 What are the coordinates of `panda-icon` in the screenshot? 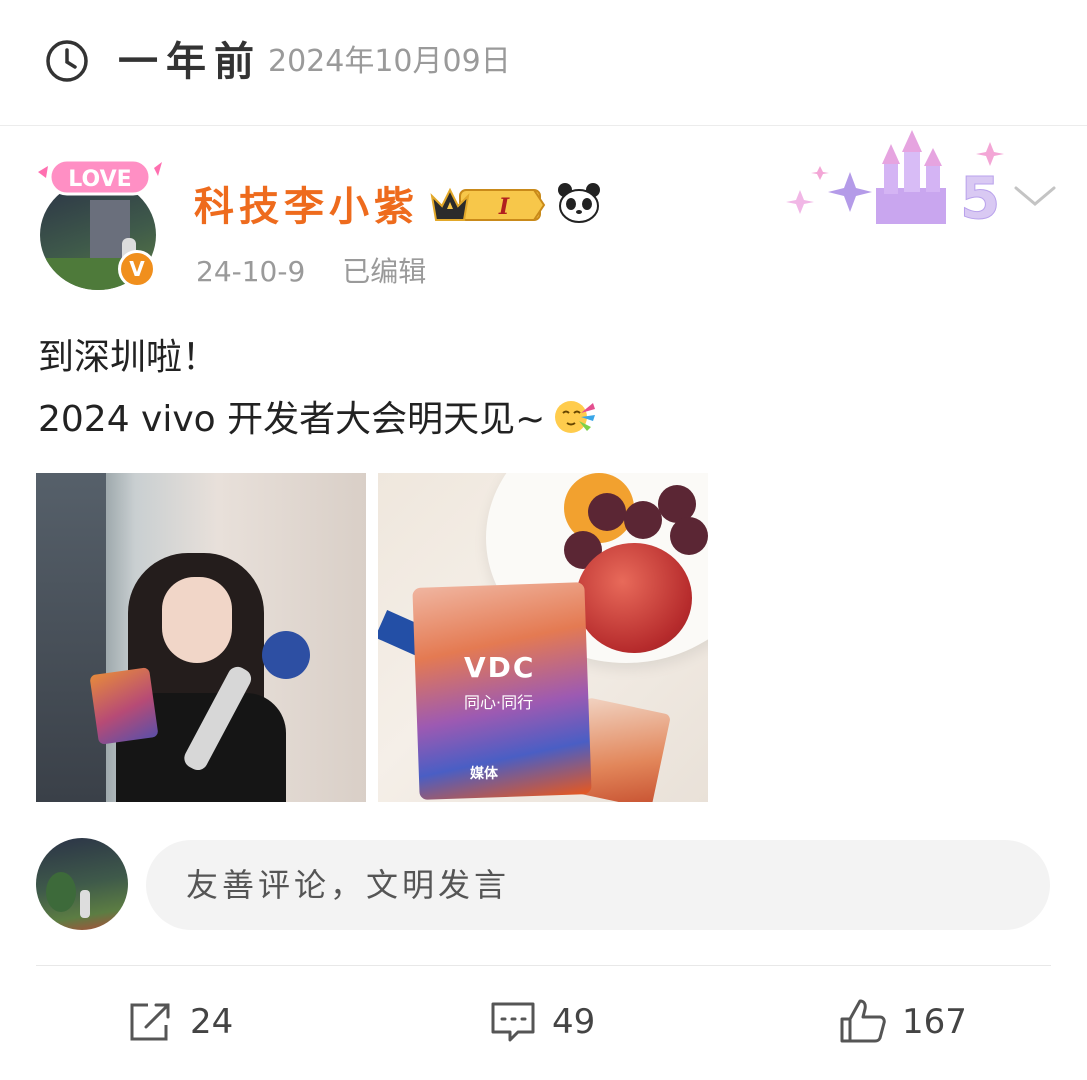 It's located at (579, 203).